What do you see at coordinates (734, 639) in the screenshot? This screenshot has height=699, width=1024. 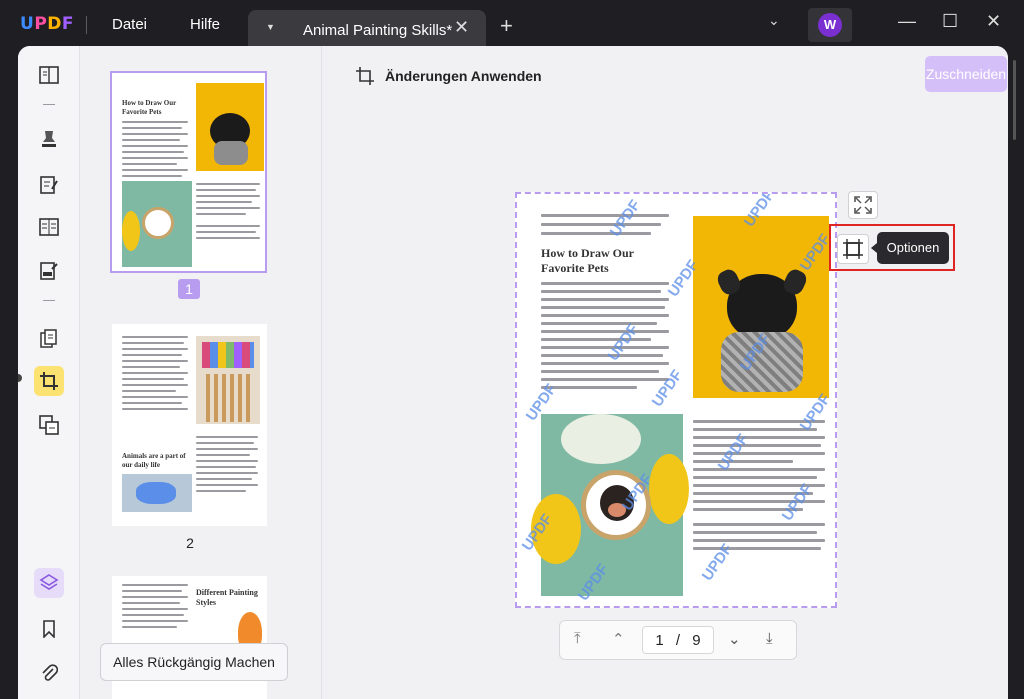 I see `next-page-icon: ⌄` at bounding box center [734, 639].